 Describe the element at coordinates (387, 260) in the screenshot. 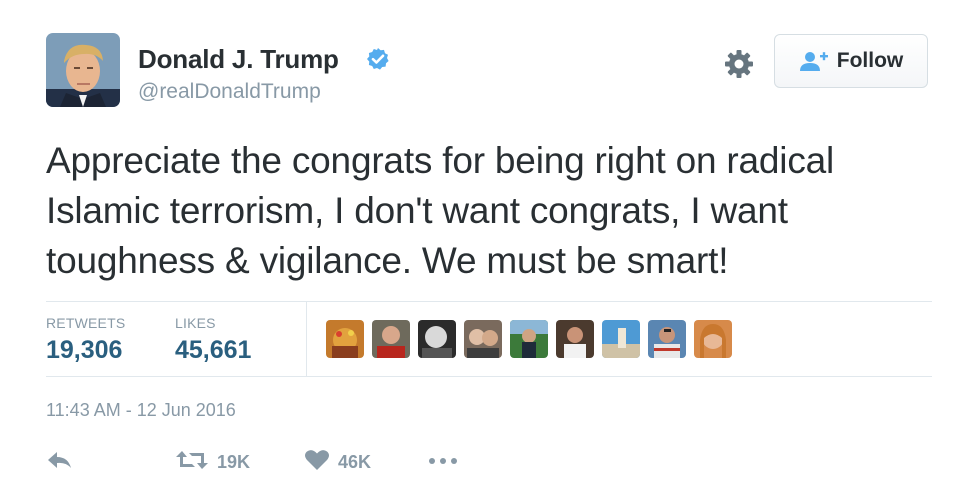

I see `tweet-text-line: toughness & vigilance. We must be smart!` at that location.